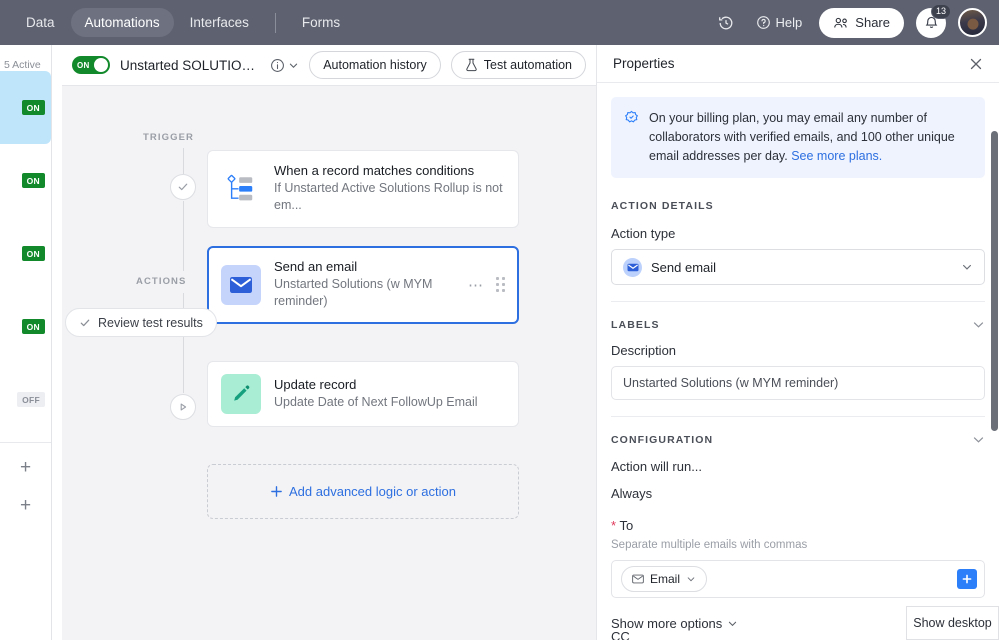 The image size is (999, 640). Describe the element at coordinates (635, 324) in the screenshot. I see `labels-title: LABELS` at that location.